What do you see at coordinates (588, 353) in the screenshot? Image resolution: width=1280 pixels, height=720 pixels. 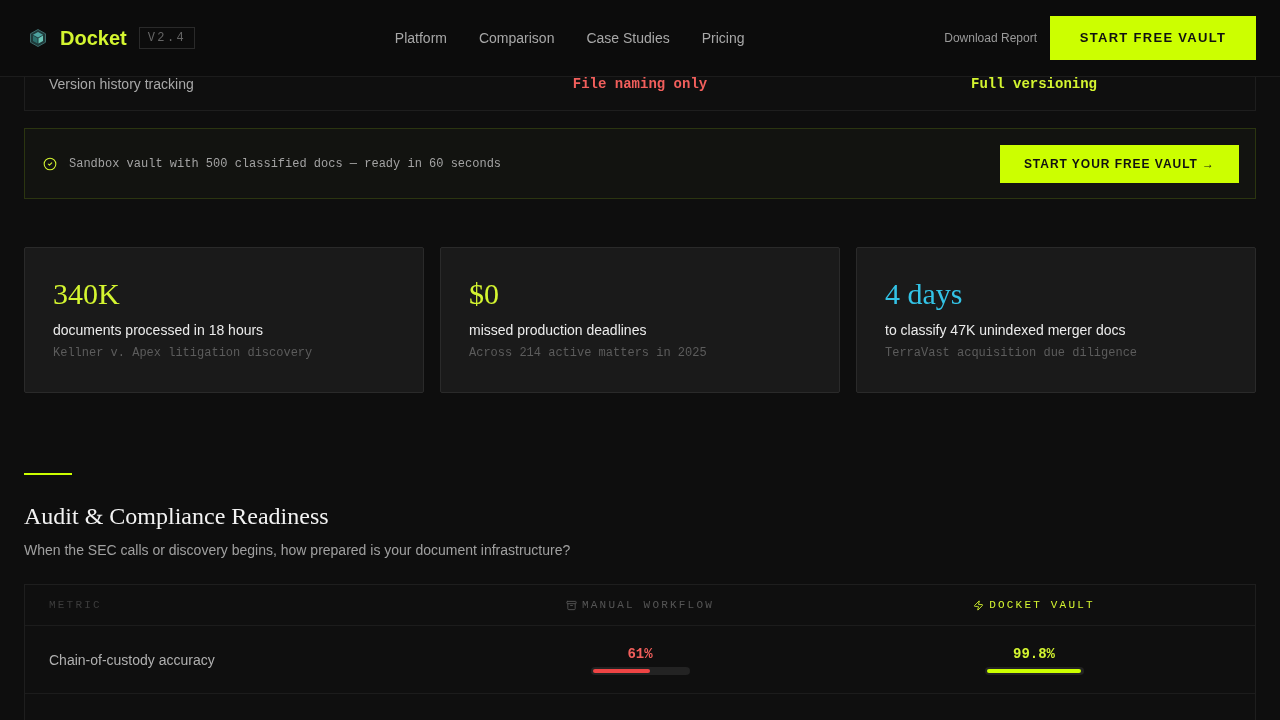 I see `stat-source: Across 214 active matters in 2025` at bounding box center [588, 353].